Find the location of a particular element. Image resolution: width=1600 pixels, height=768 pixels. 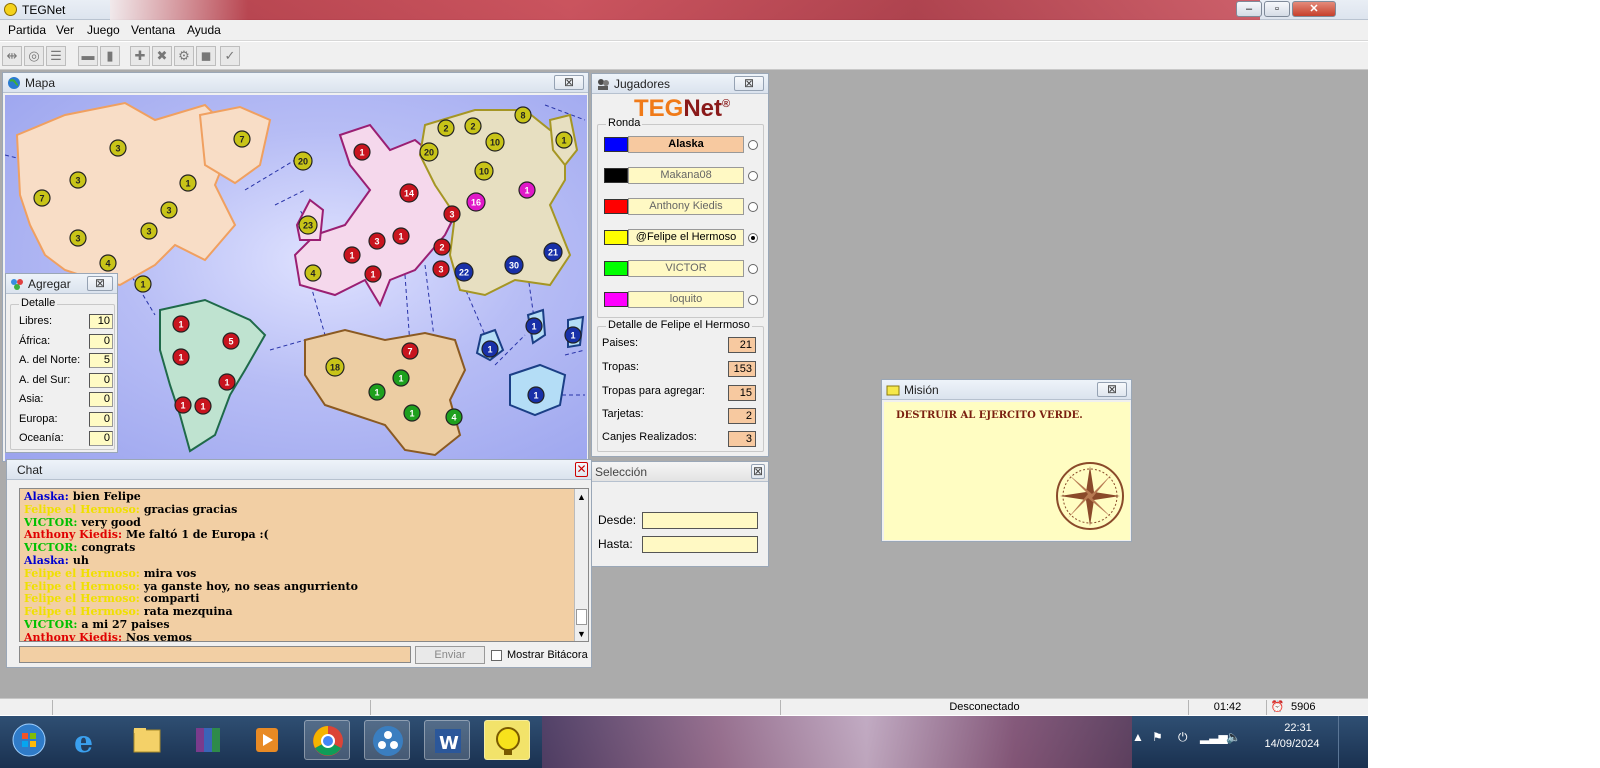

regroup-icon: ⚙ is located at coordinates (184, 56).